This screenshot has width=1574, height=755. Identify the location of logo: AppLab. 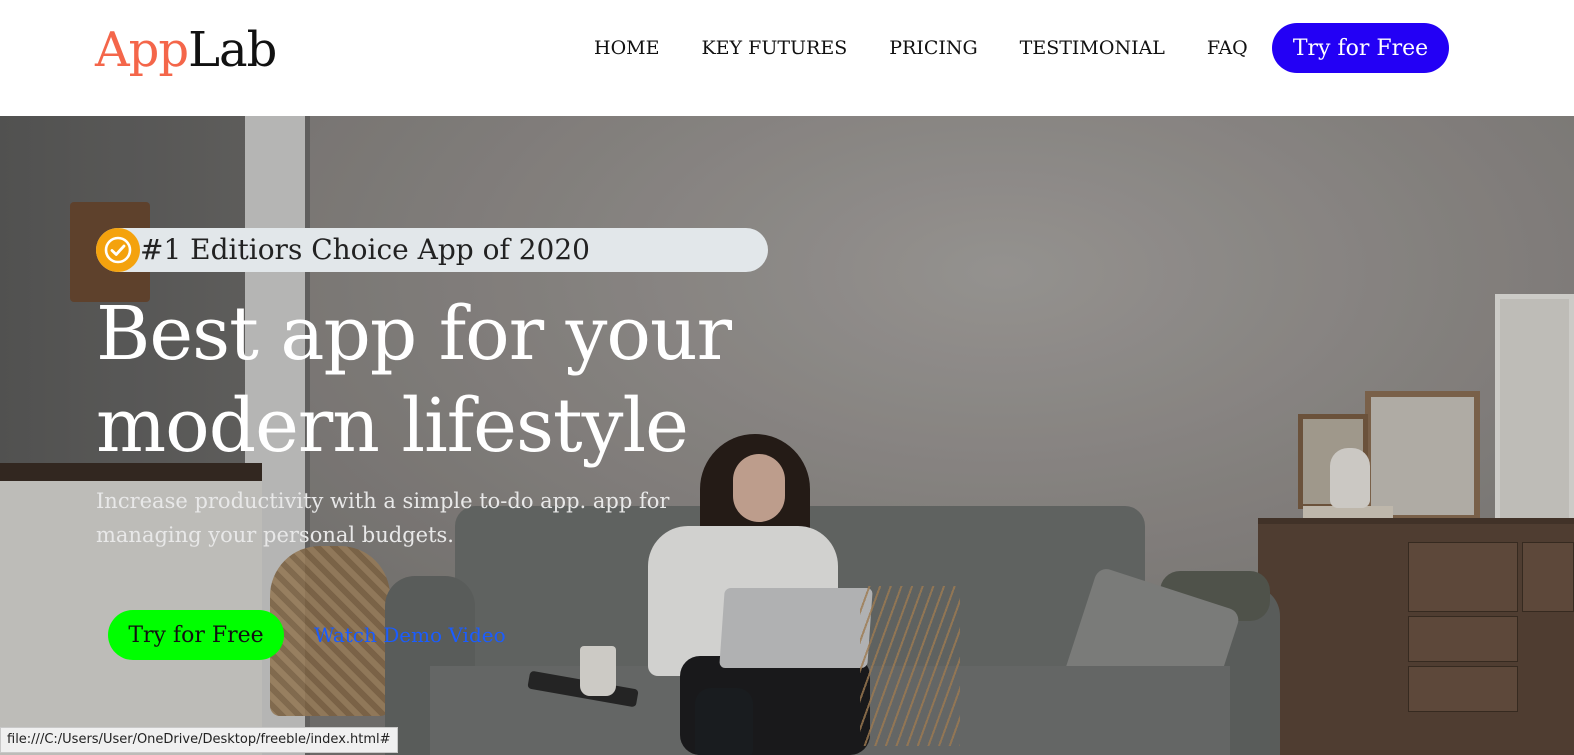
(186, 50).